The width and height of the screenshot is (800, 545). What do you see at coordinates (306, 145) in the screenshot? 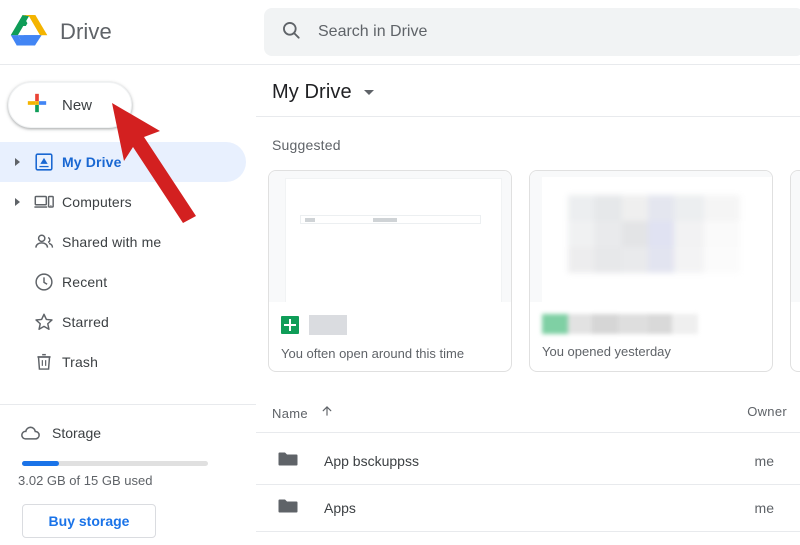
I see `suggested-section-label: Suggested` at bounding box center [306, 145].